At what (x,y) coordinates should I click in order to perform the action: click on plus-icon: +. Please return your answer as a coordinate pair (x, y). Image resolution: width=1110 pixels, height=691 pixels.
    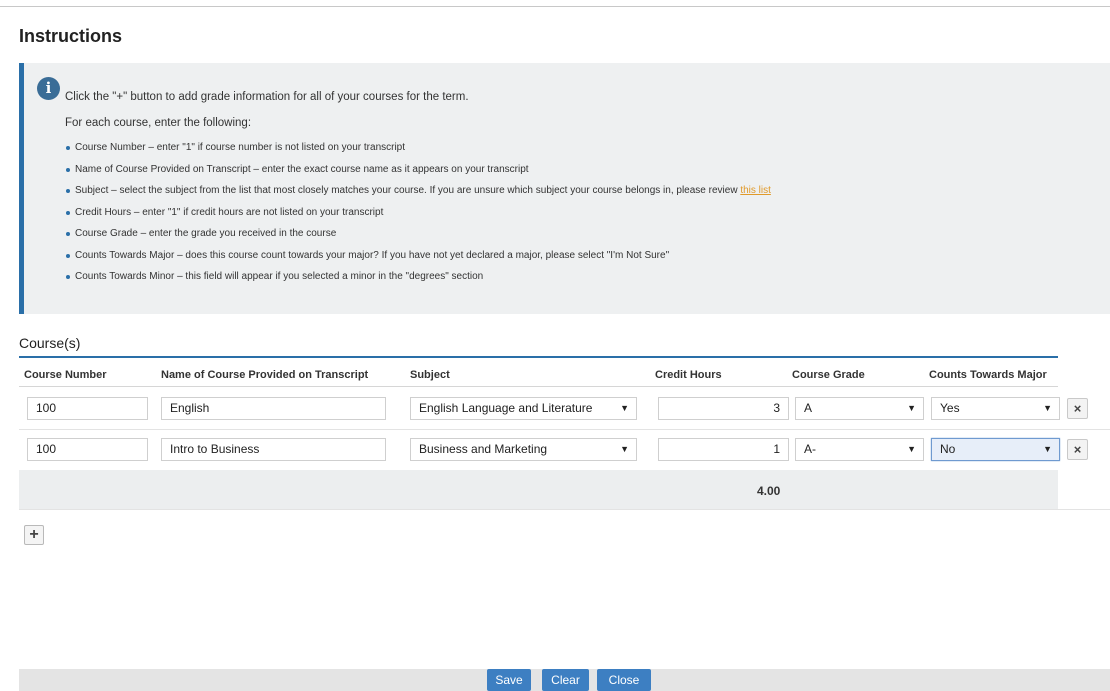
    Looking at the image, I should click on (34, 534).